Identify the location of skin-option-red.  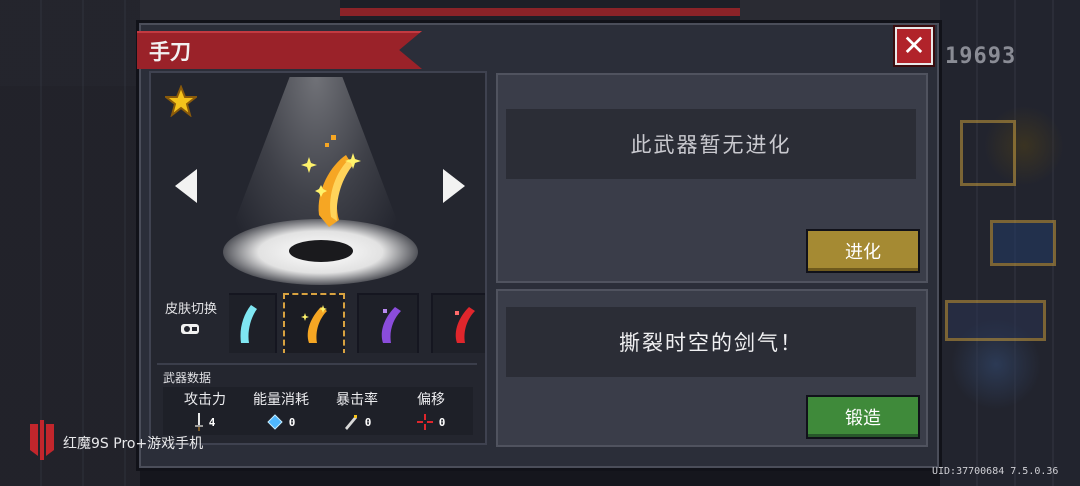
(458, 323).